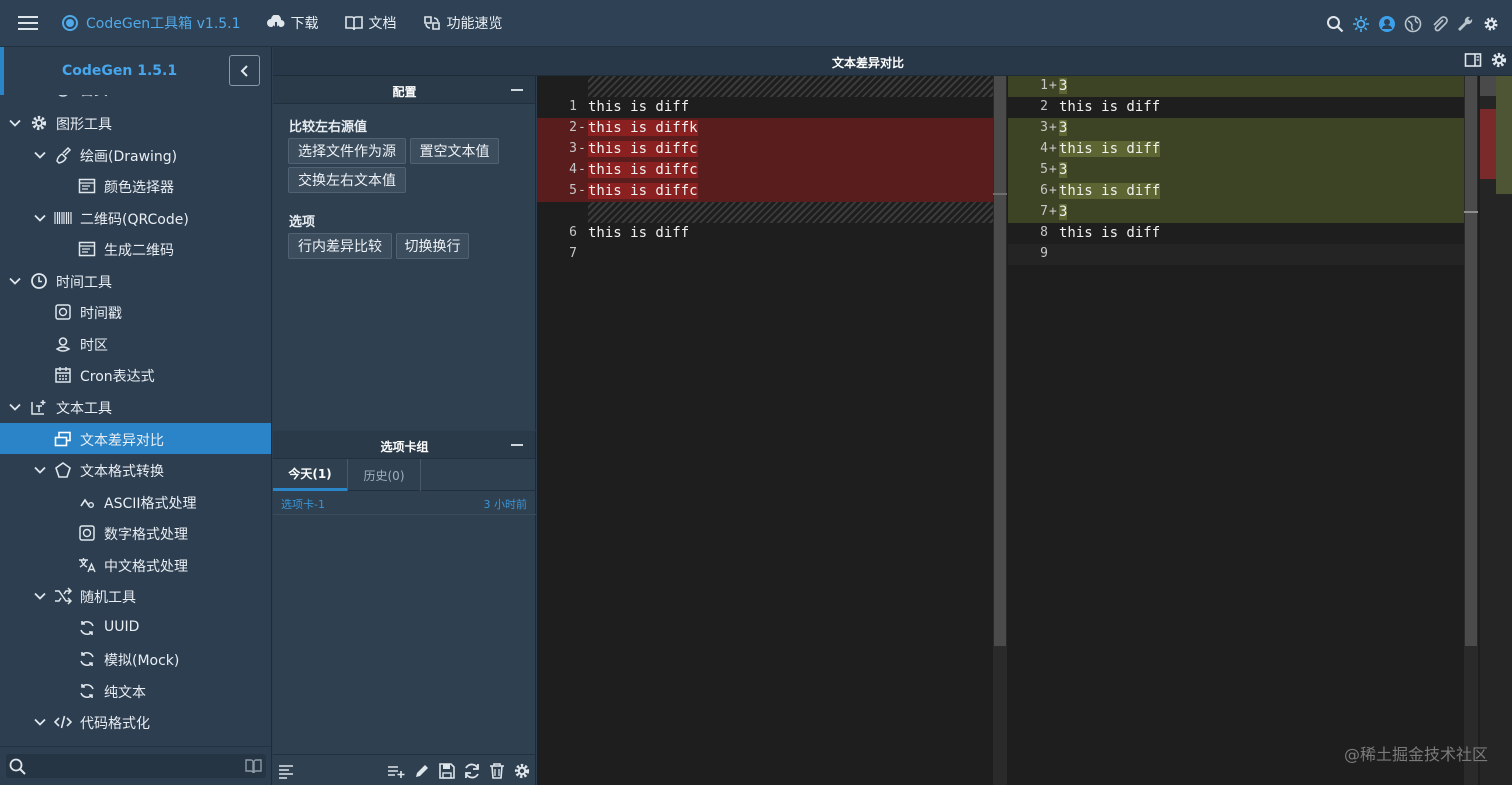 Image resolution: width=1512 pixels, height=785 pixels. What do you see at coordinates (1000, 430) in the screenshot?
I see `left-scrollbar` at bounding box center [1000, 430].